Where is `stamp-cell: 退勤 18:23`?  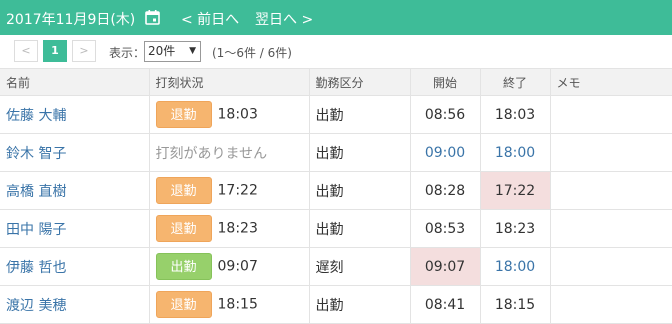
stamp-cell: 退勤 18:23 is located at coordinates (229, 228).